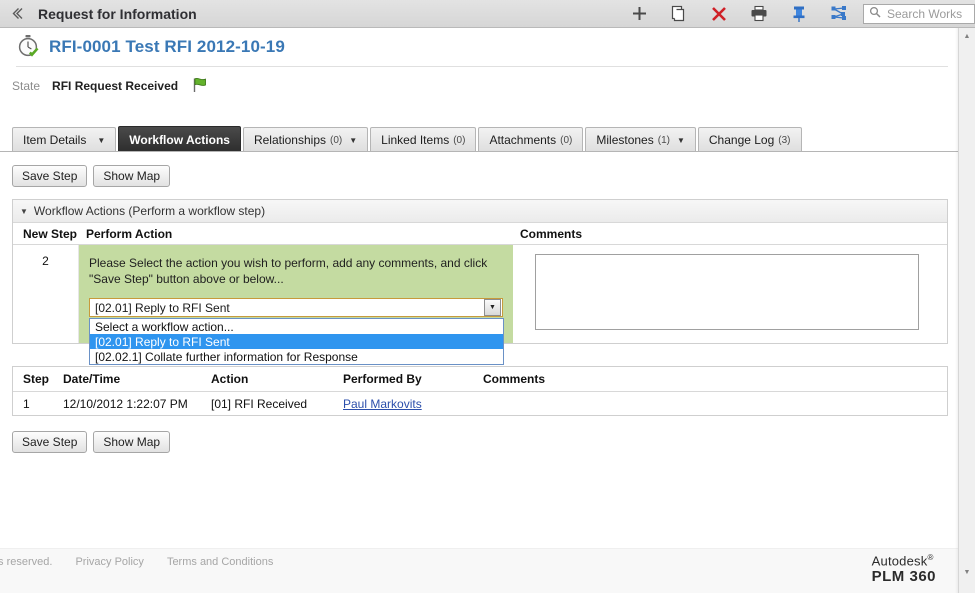 This screenshot has height=593, width=975. Describe the element at coordinates (903, 577) in the screenshot. I see `brand-plm360: PLM 360` at that location.